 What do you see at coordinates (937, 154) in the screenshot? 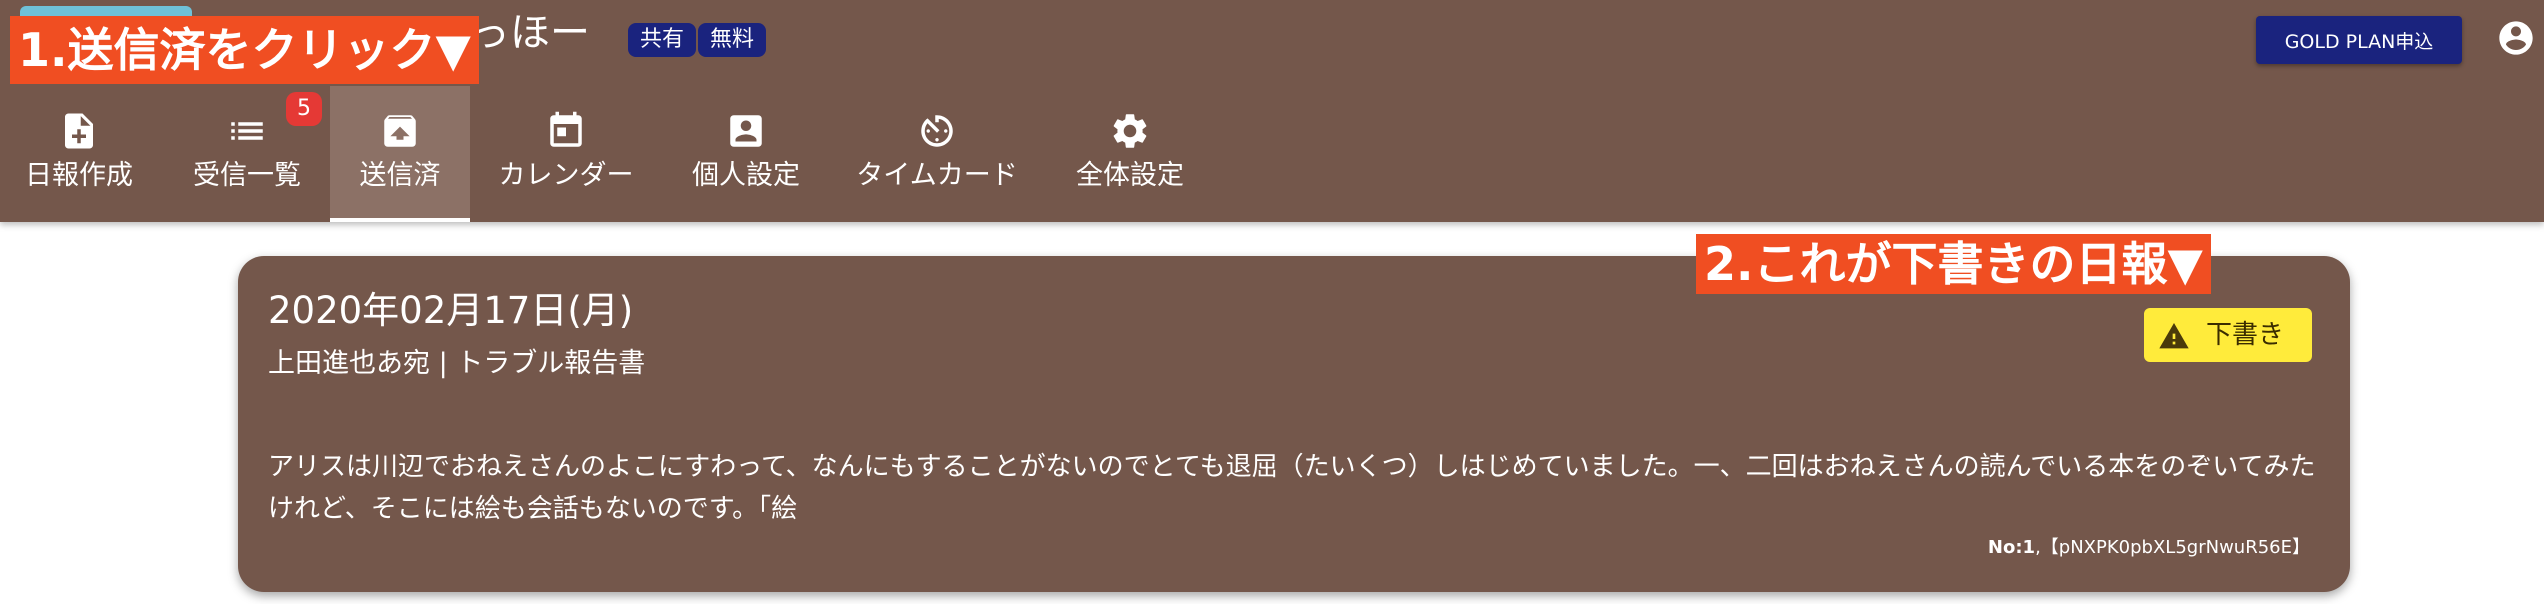
I see `tab-timecard: タイムカード` at bounding box center [937, 154].